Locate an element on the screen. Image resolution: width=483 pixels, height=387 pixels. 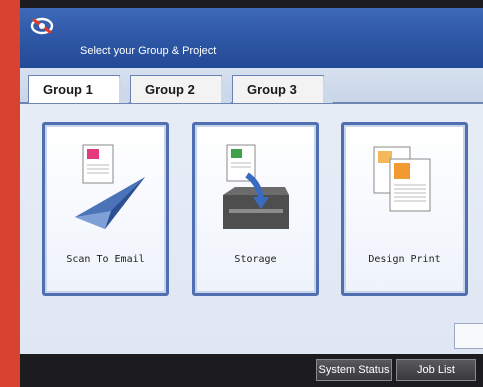
document-storage-tray-icon is located at coordinates (256, 186).